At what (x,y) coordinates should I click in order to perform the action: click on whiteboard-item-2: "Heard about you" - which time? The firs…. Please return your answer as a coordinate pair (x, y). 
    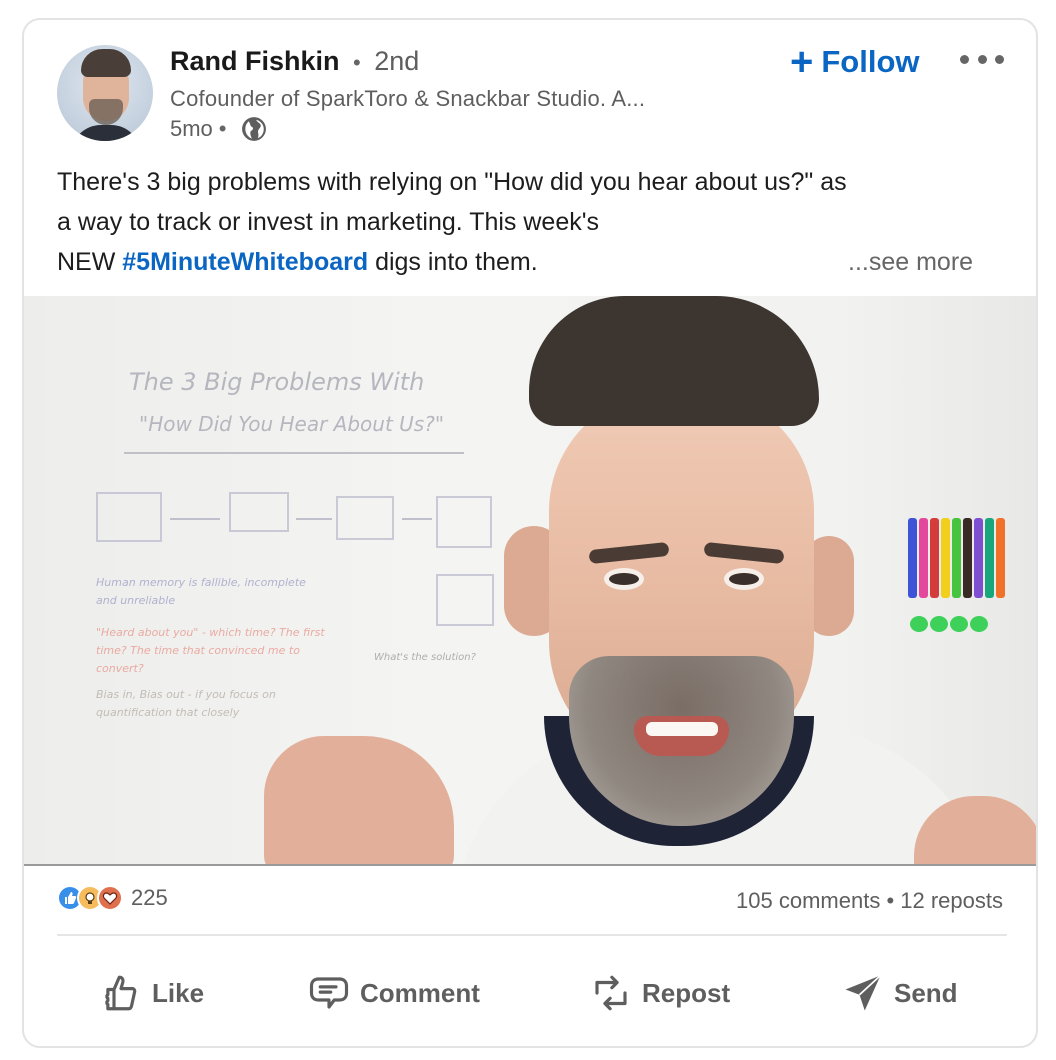
    Looking at the image, I should click on (210, 650).